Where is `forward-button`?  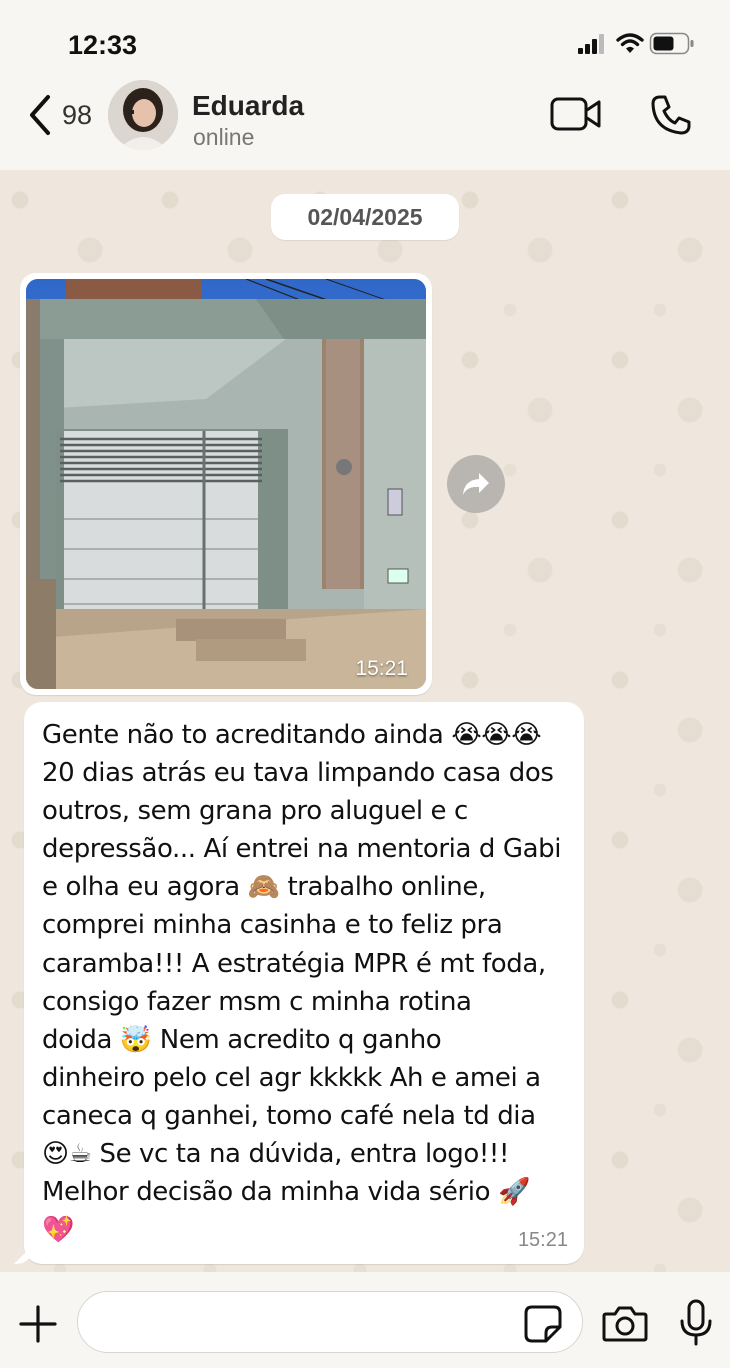 forward-button is located at coordinates (476, 484).